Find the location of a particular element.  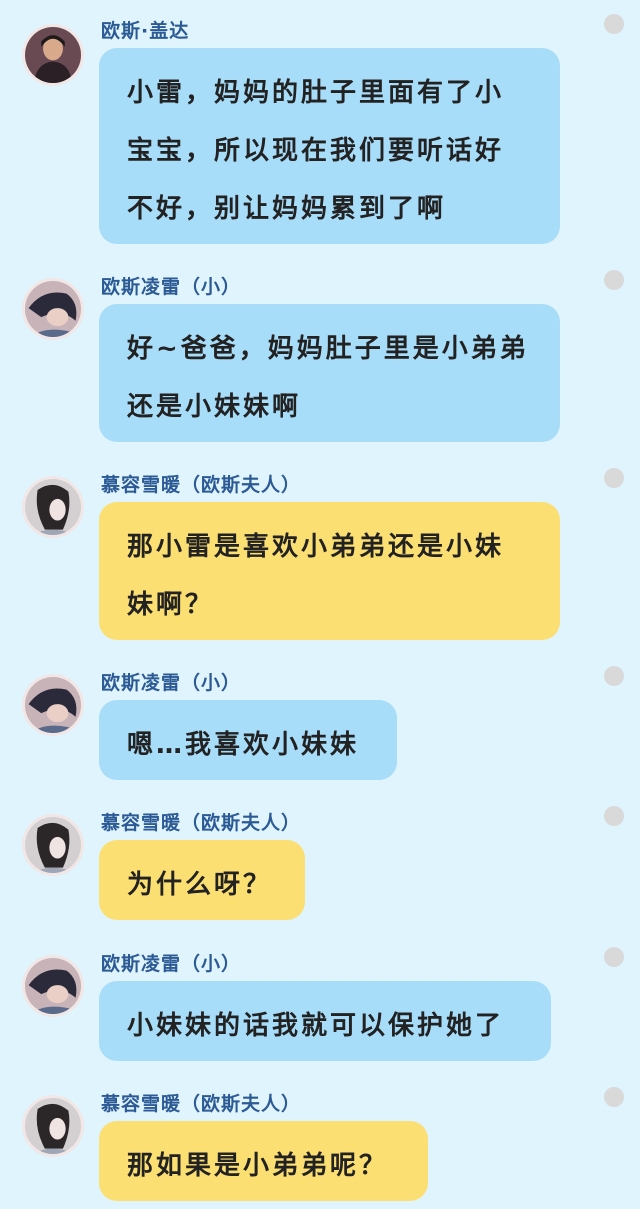

message-bubble: 小妹妹的话我就可以保护她了 is located at coordinates (325, 1021).